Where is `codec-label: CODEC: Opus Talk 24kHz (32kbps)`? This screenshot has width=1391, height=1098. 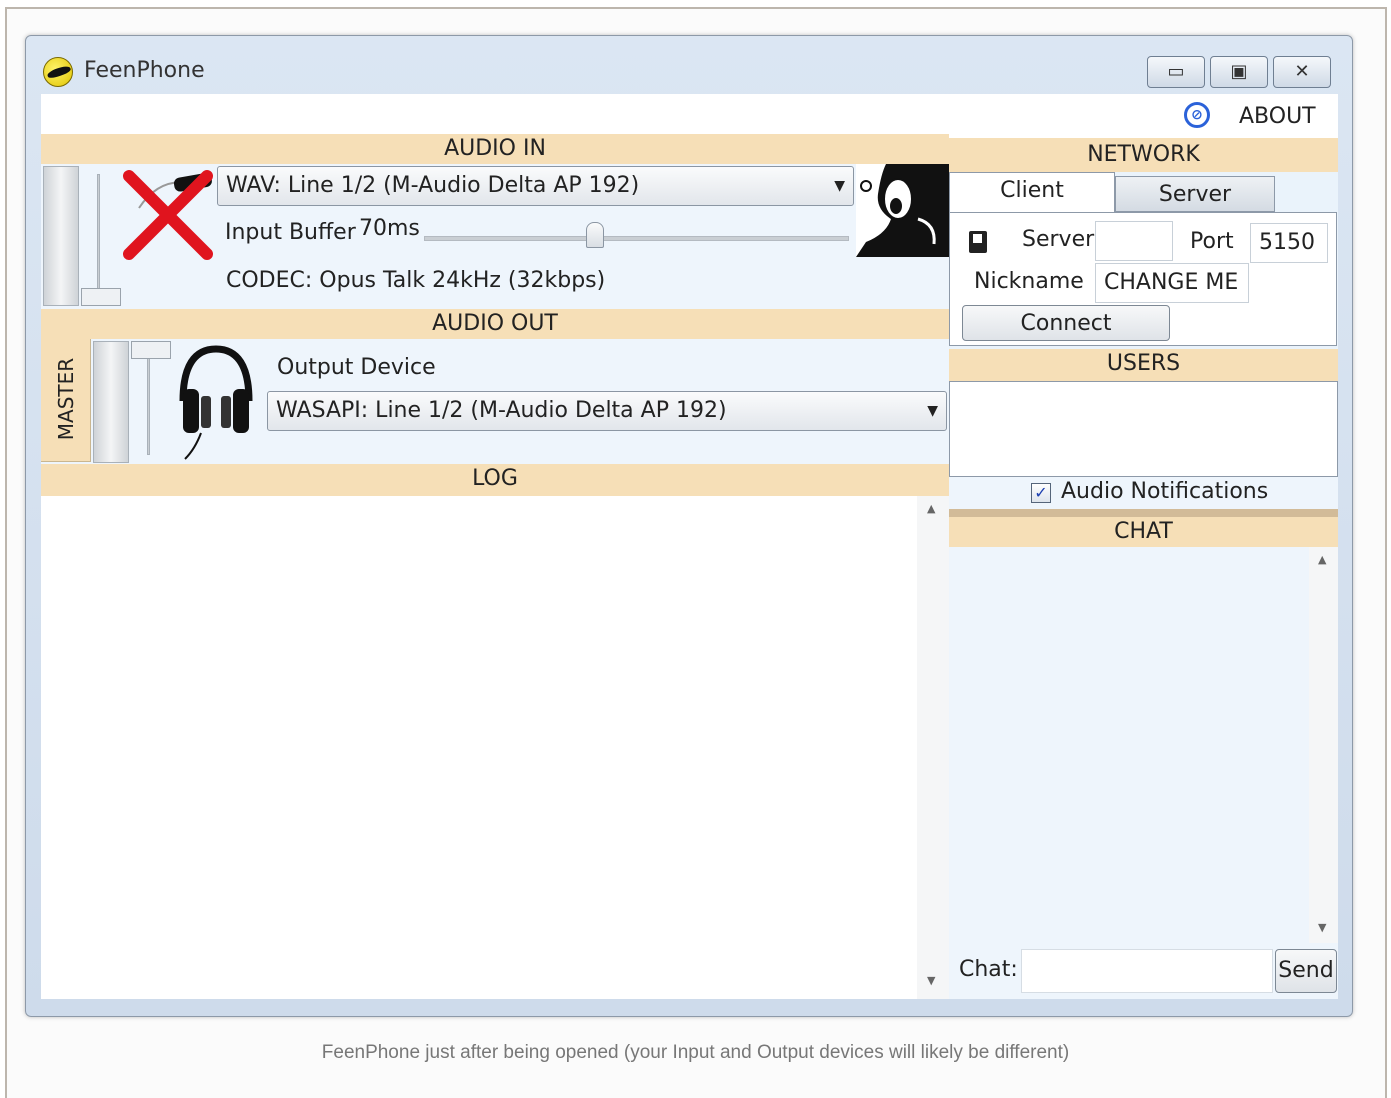
codec-label: CODEC: Opus Talk 24kHz (32kbps) is located at coordinates (416, 280).